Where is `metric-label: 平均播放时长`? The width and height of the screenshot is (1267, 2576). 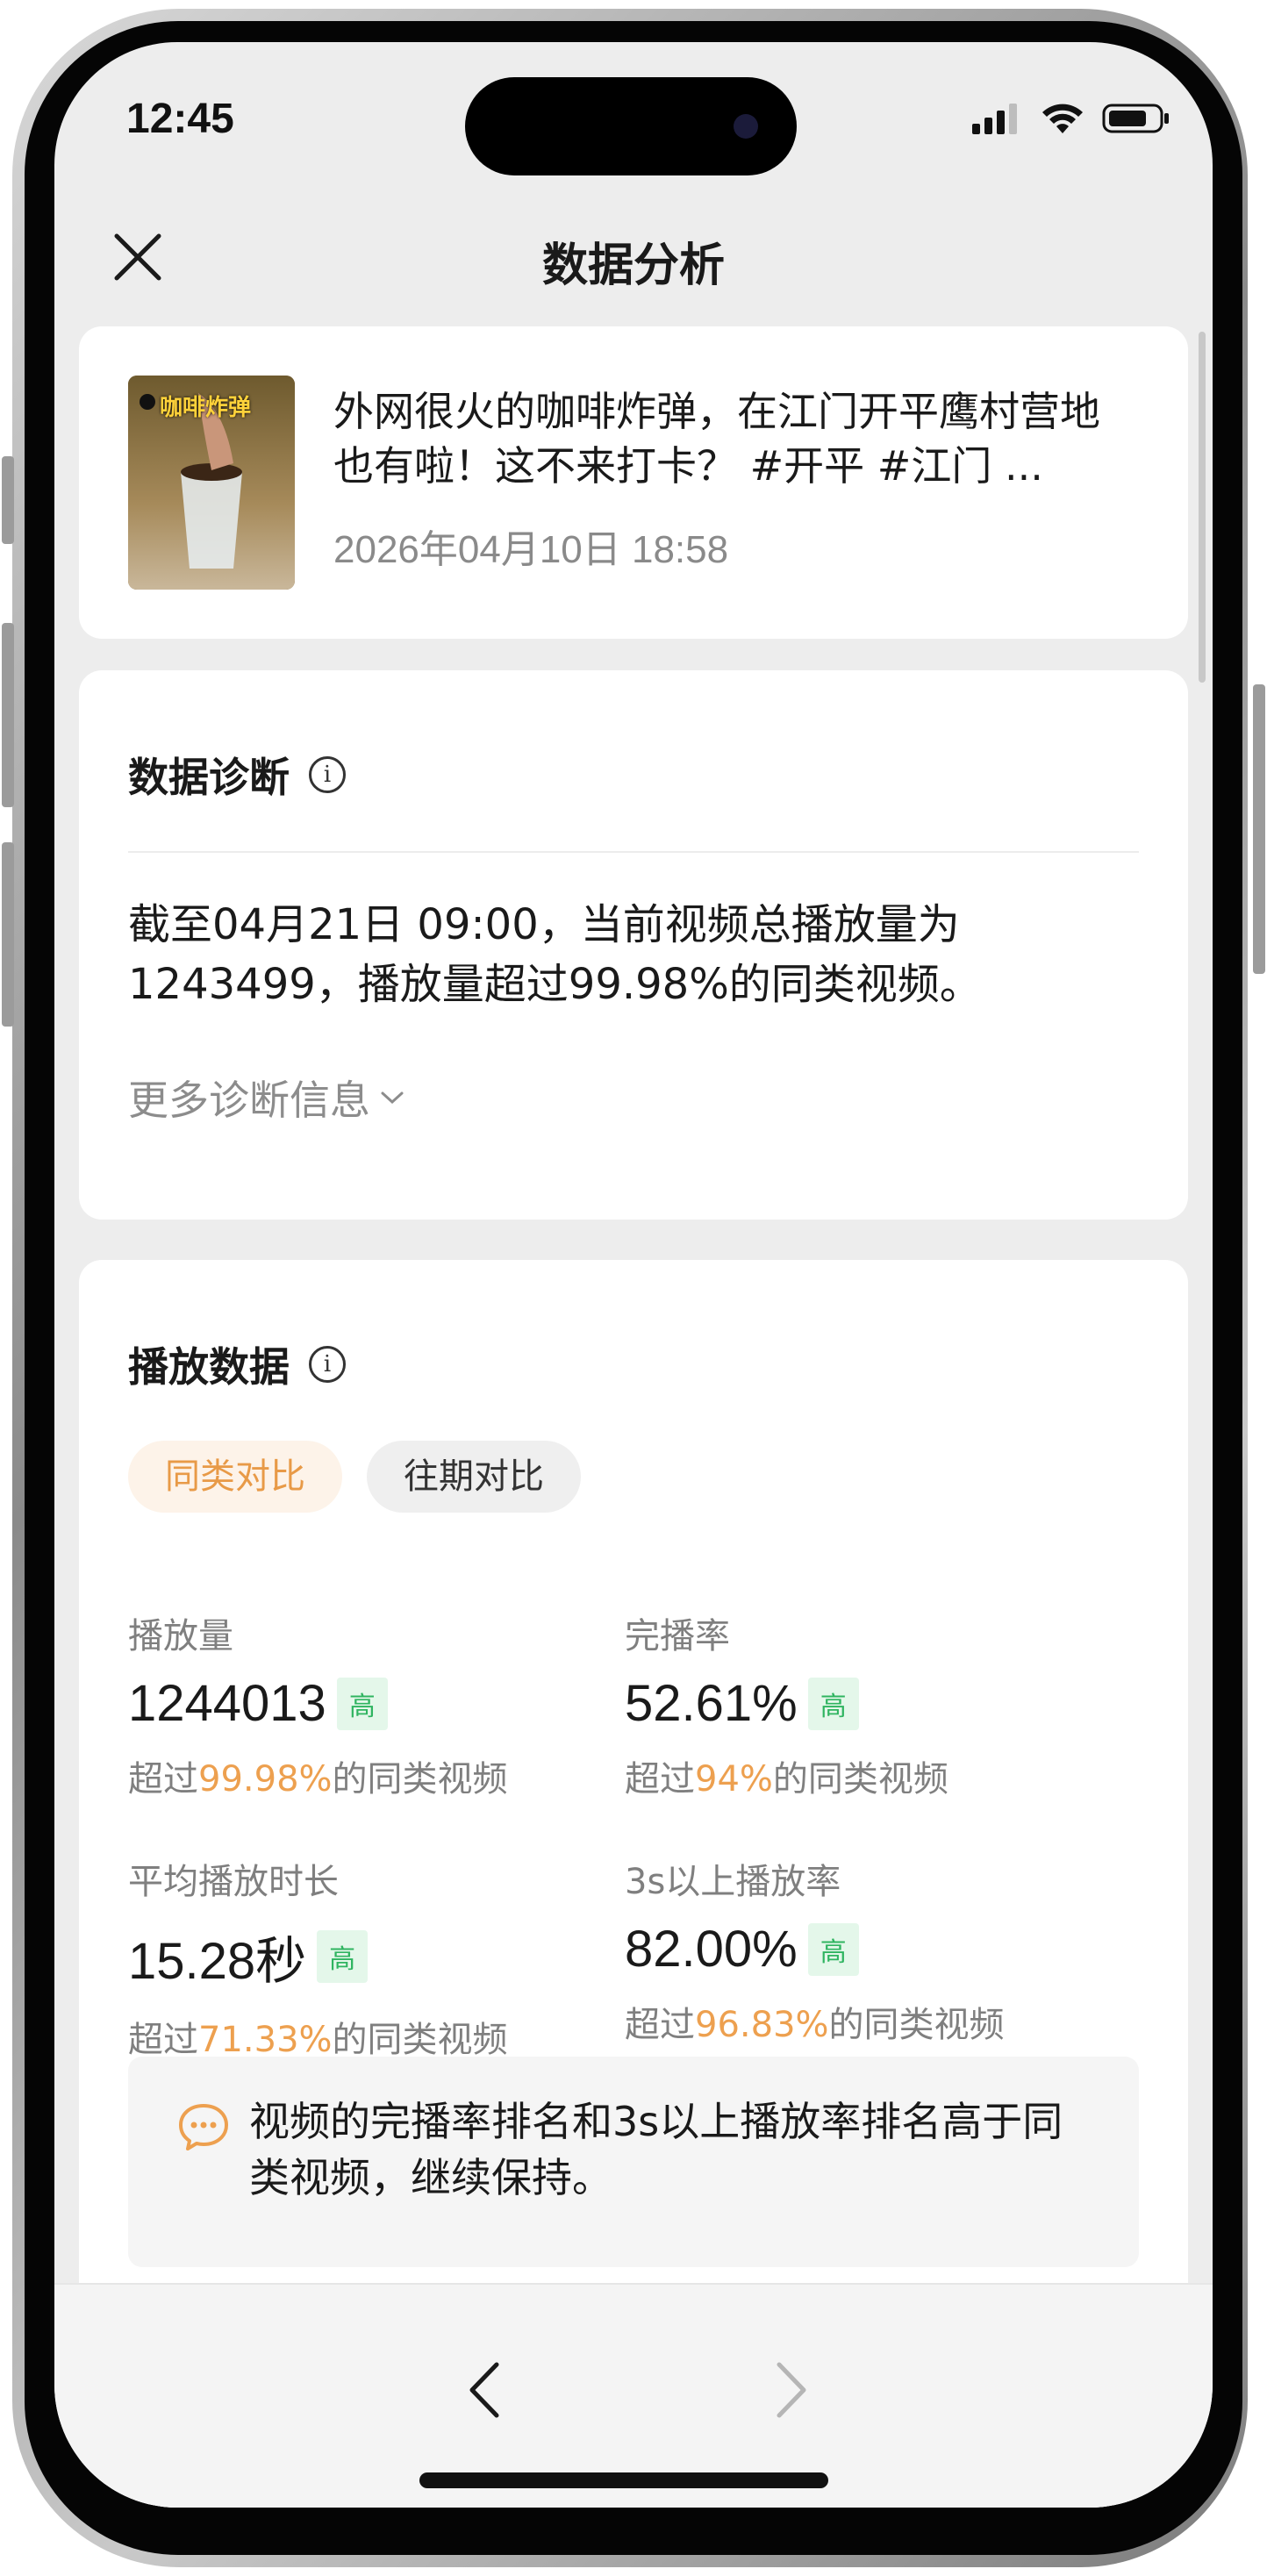
metric-label: 平均播放时长 is located at coordinates (234, 1882).